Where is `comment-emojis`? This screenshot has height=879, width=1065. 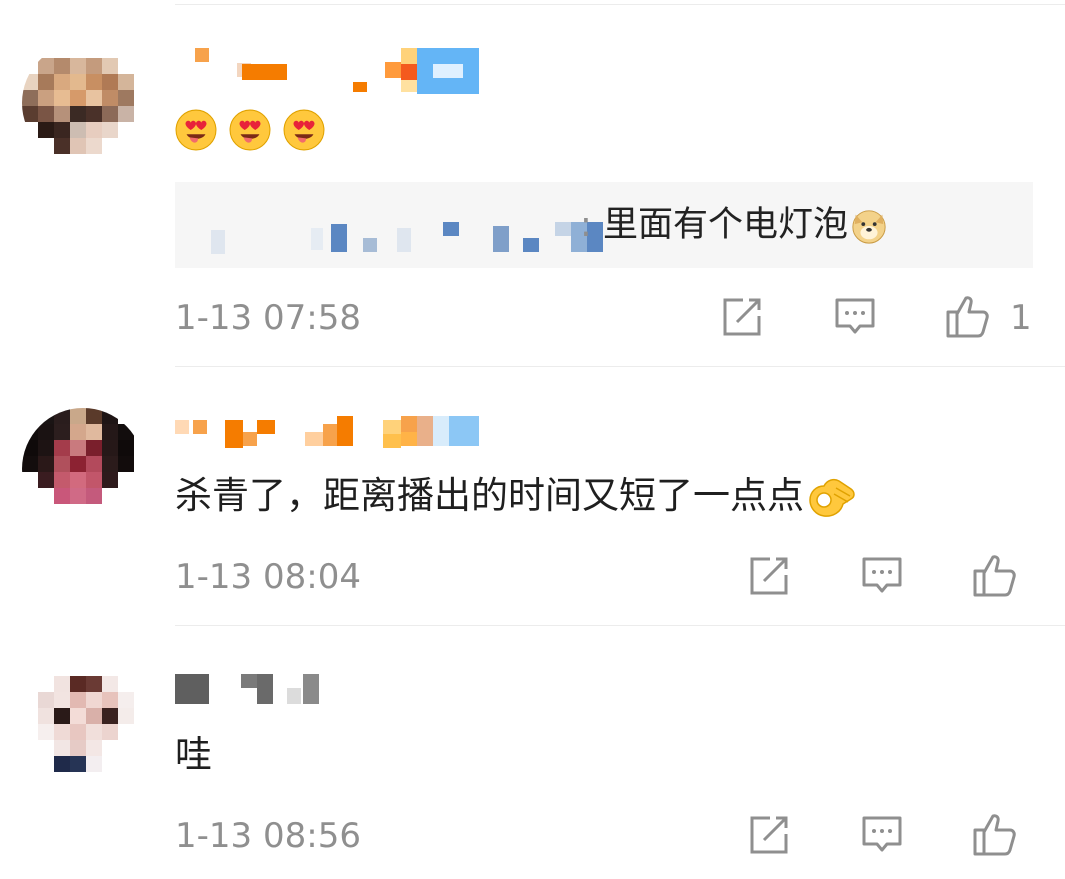
comment-emojis is located at coordinates (250, 128).